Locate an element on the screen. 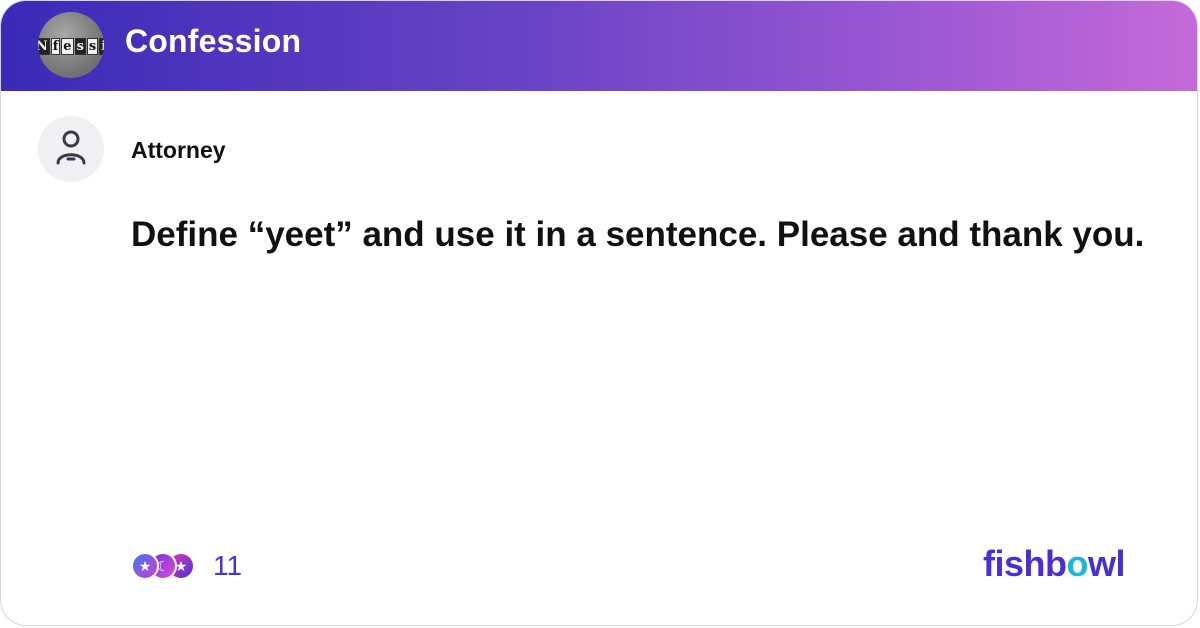 This screenshot has width=1200, height=628. logo-text-o: o is located at coordinates (1077, 563).